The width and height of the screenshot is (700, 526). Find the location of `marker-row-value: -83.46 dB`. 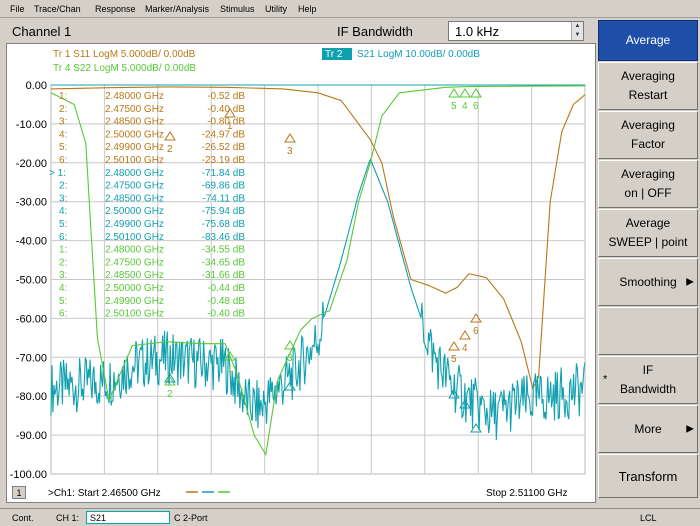

marker-row-value: -83.46 dB is located at coordinates (224, 237).